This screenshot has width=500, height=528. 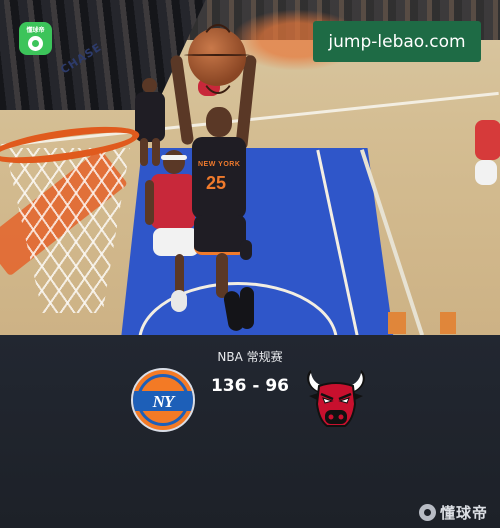 What do you see at coordinates (483, 150) in the screenshot?
I see `player-background-bulls` at bounding box center [483, 150].